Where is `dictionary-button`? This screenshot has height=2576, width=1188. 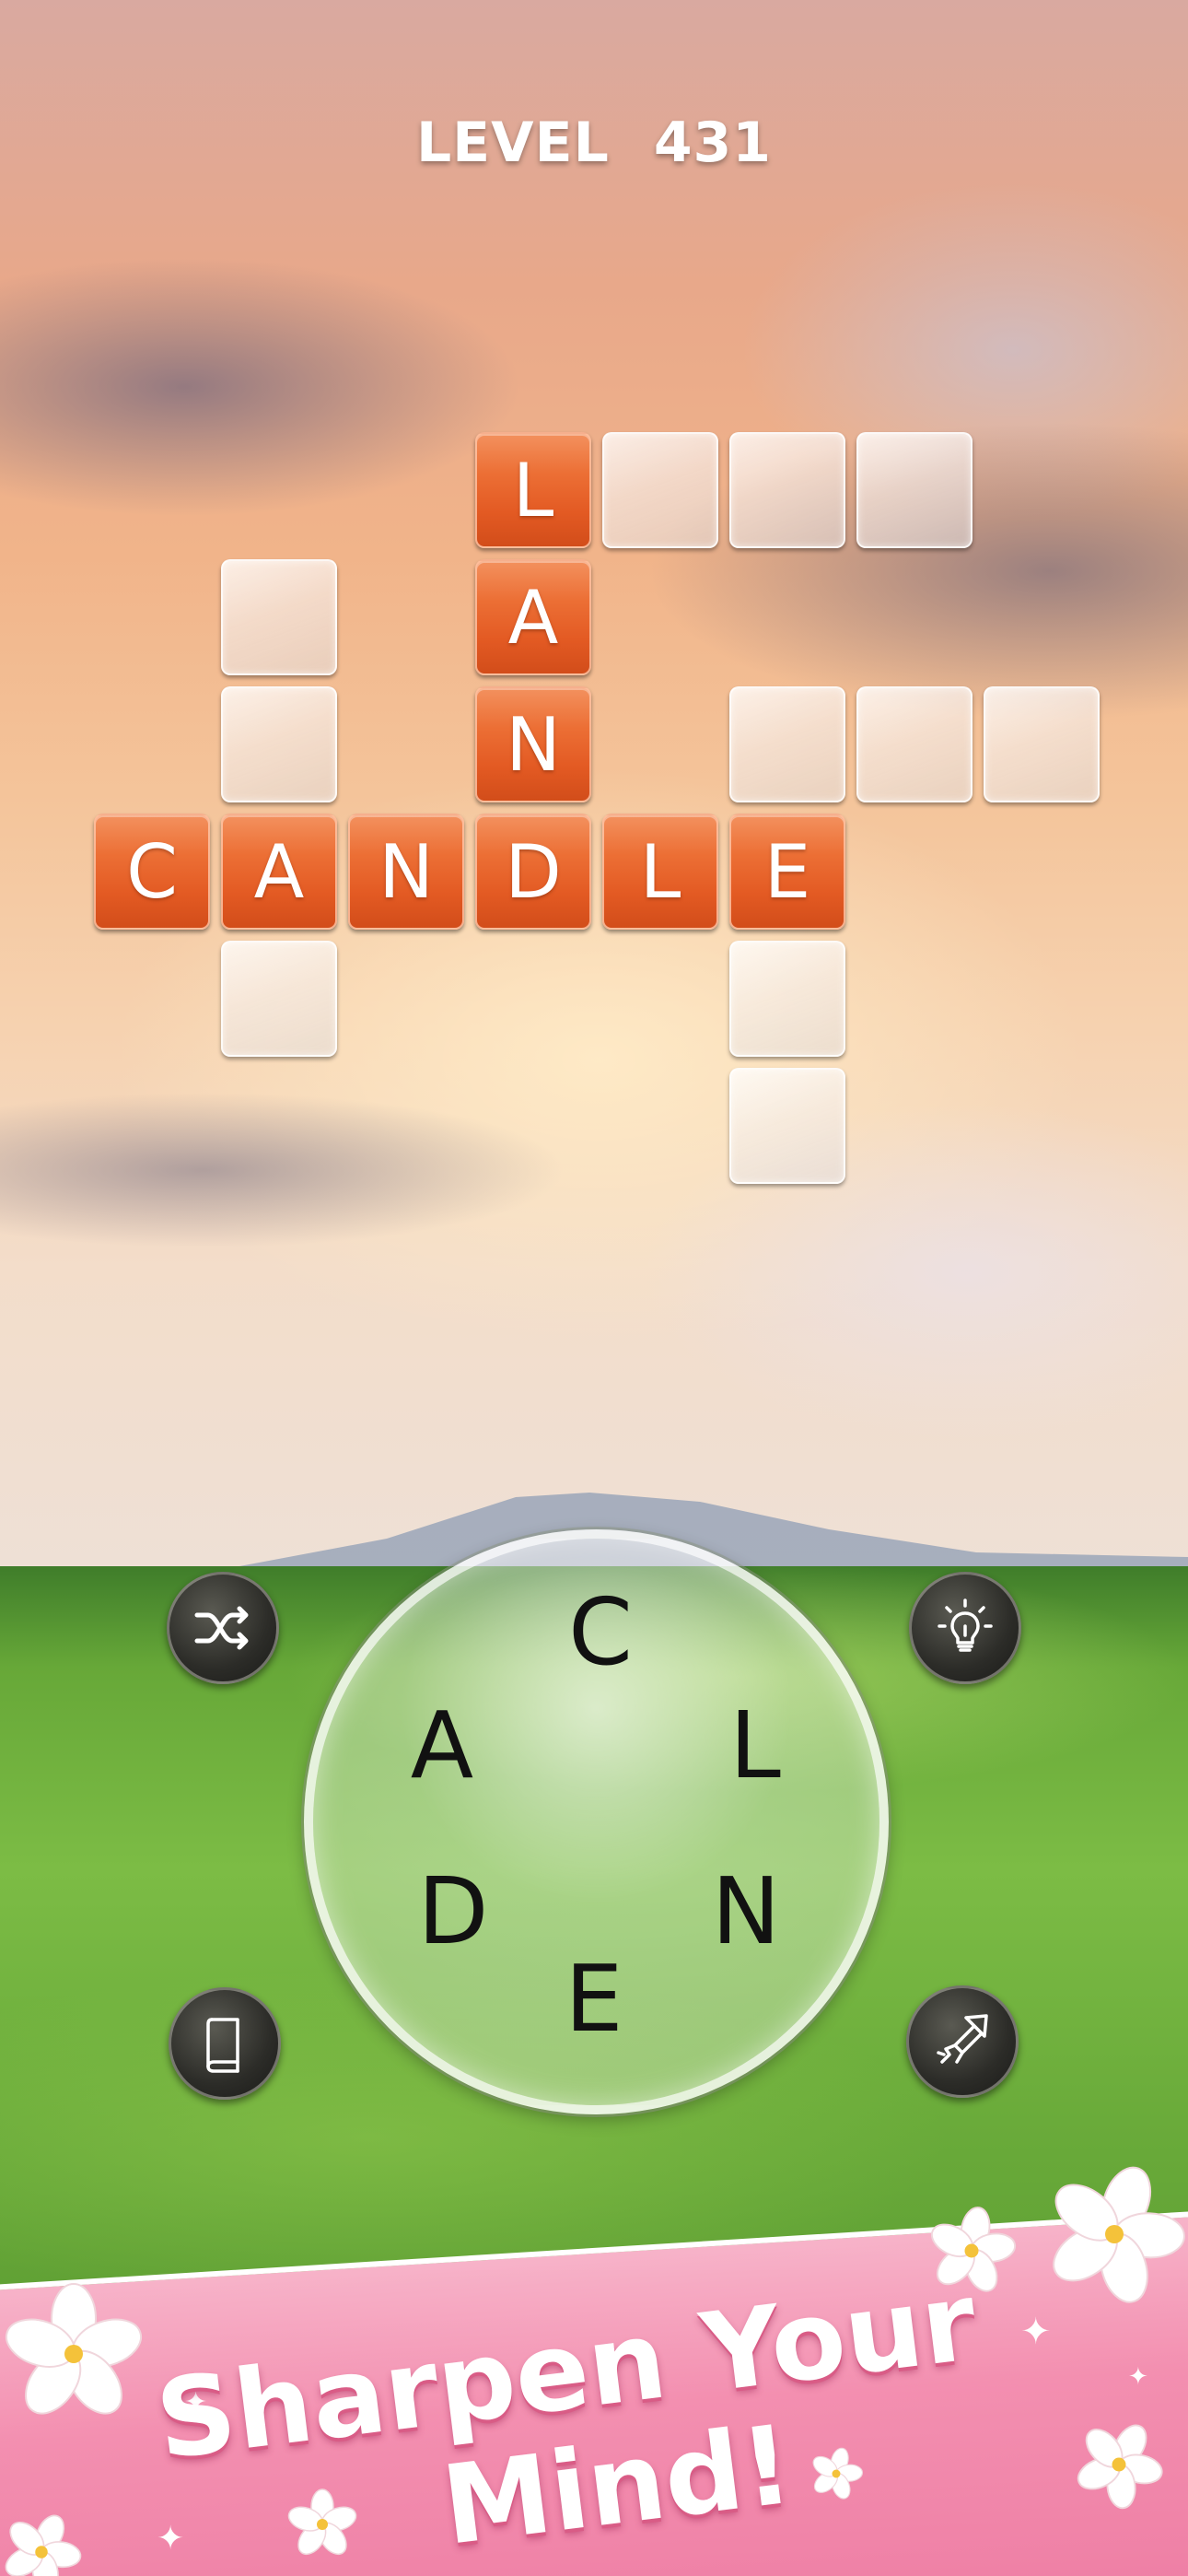
dictionary-button is located at coordinates (225, 2044).